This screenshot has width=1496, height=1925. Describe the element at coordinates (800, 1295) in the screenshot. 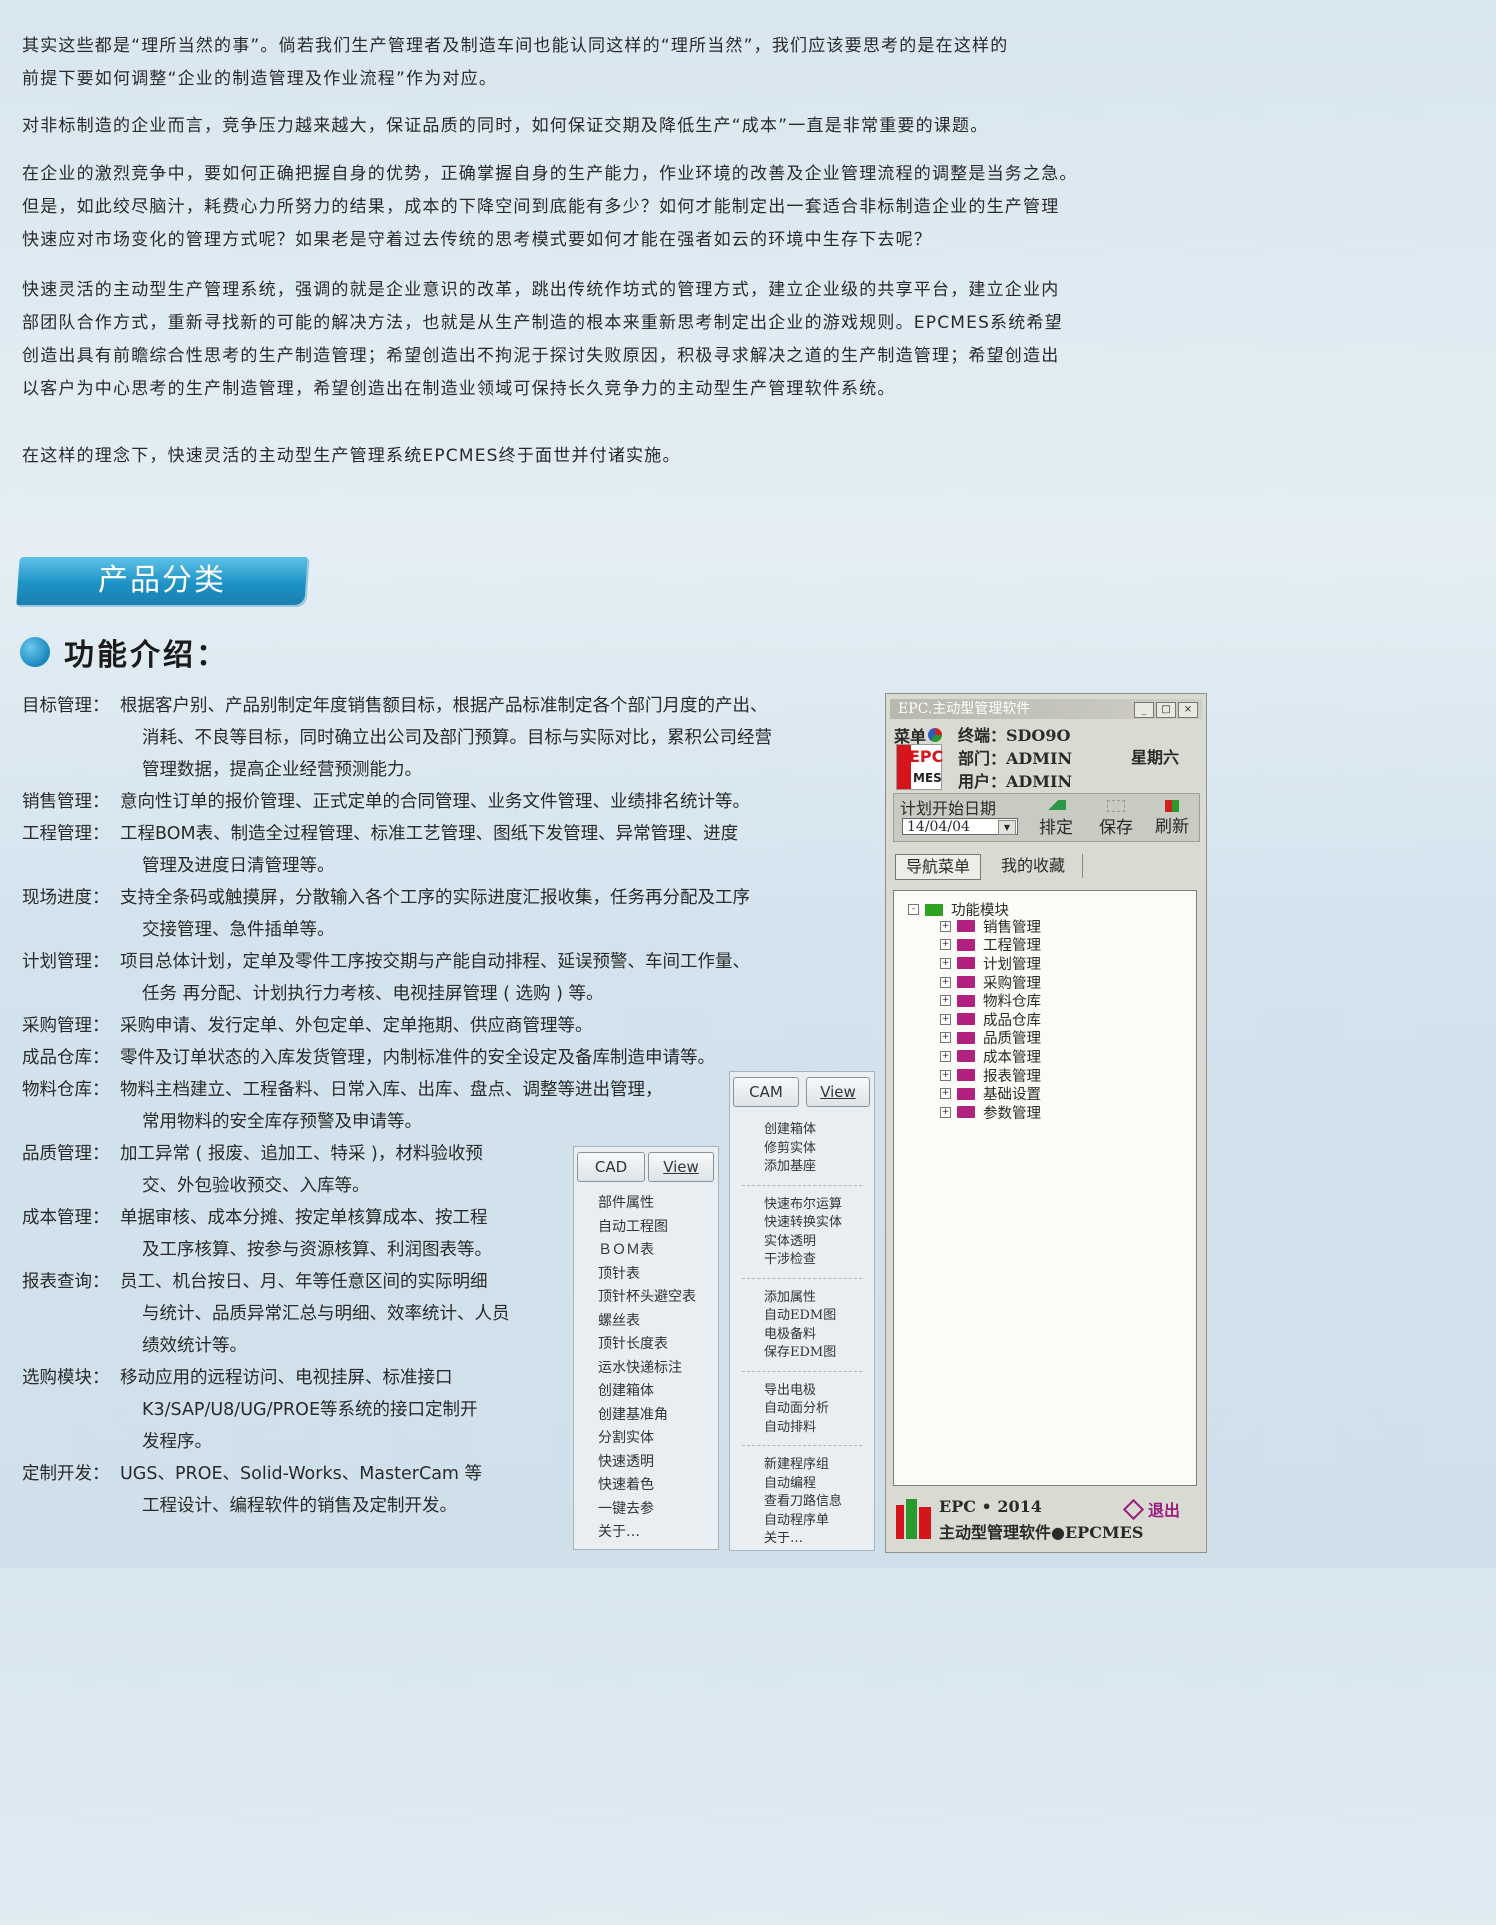

I see `cam-menu-item: 添加属性` at that location.